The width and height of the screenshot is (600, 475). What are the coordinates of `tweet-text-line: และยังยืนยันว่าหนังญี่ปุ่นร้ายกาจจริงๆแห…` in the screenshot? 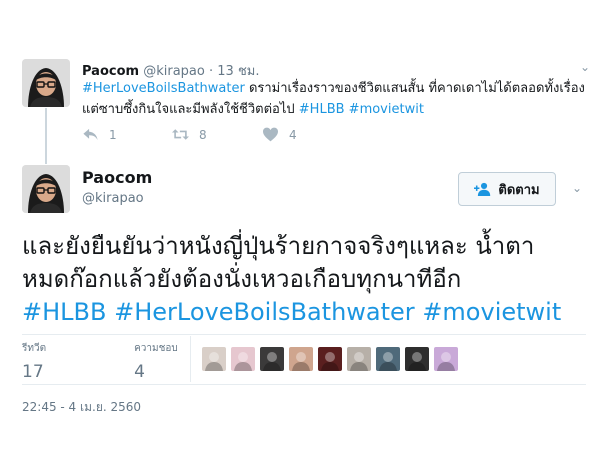 It's located at (278, 246).